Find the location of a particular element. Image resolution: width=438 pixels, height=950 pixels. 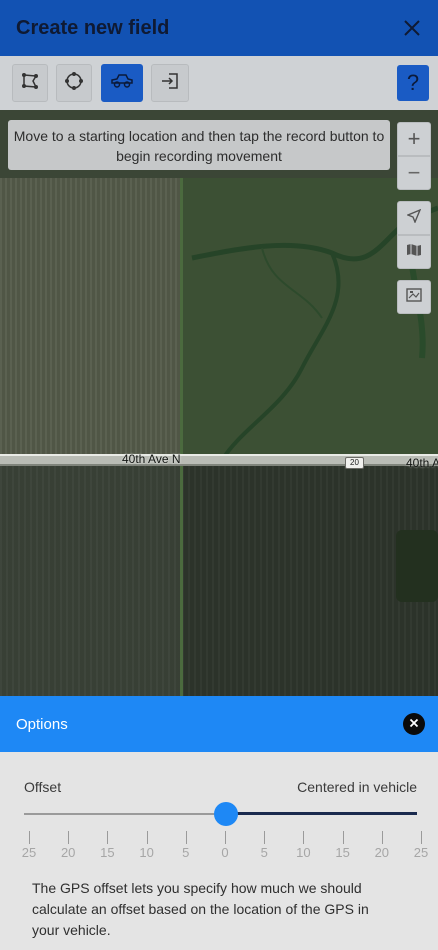

help-button: ? is located at coordinates (413, 83).